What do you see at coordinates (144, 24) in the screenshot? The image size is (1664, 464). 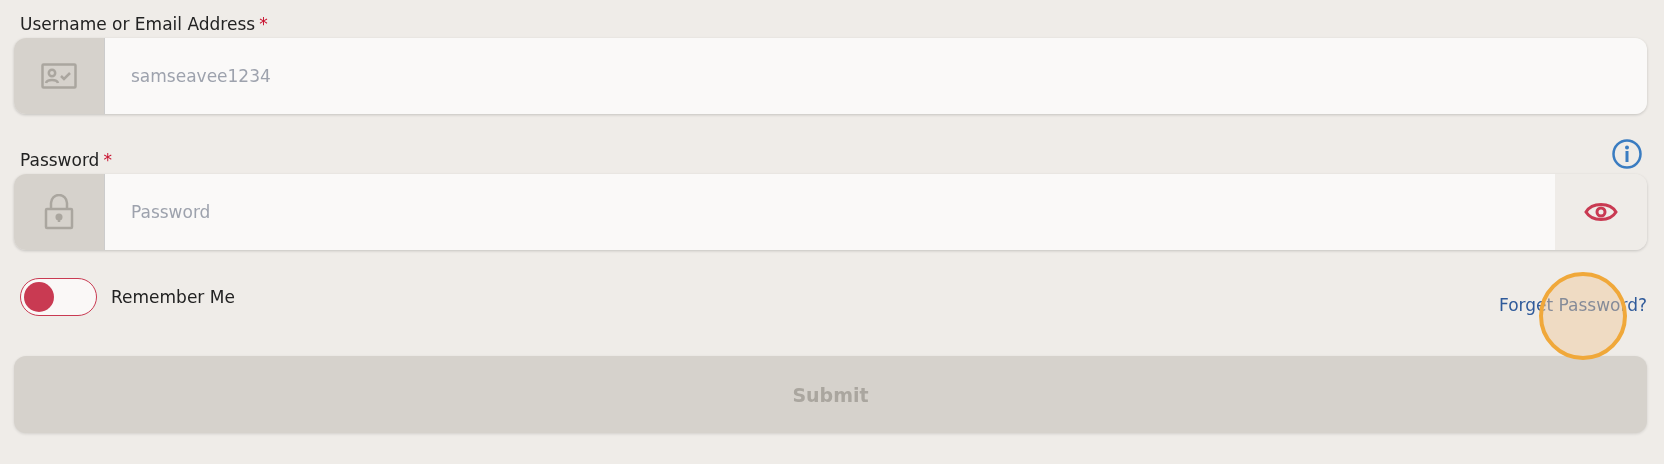 I see `username-label: Username or Email Address *` at bounding box center [144, 24].